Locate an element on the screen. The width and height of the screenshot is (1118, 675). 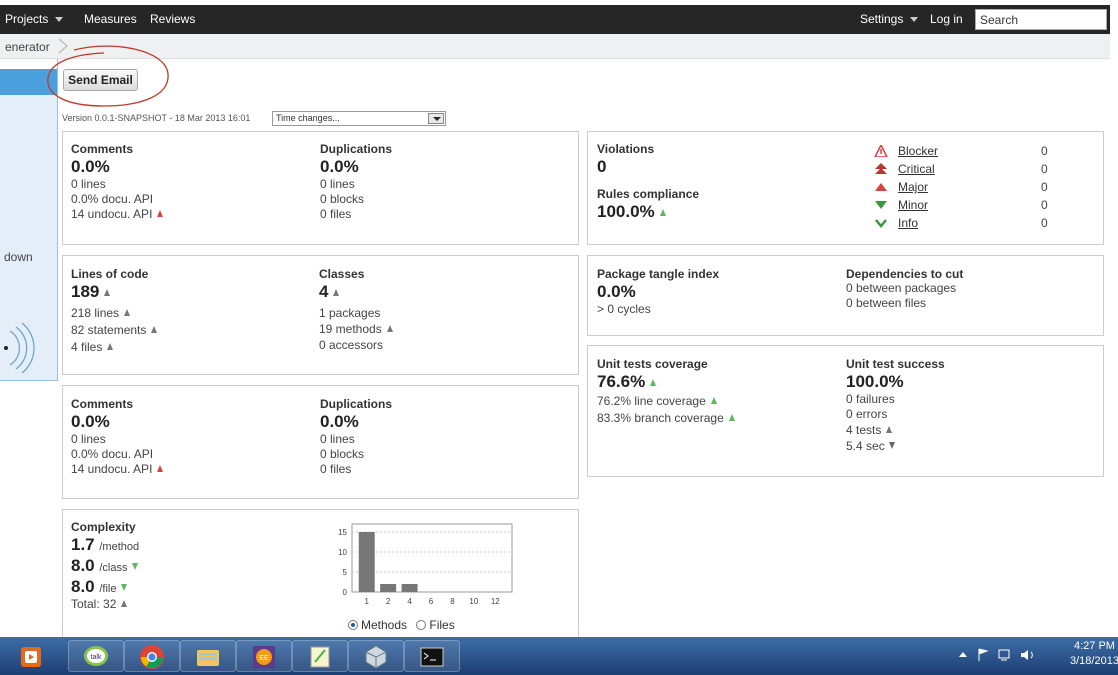
major-link: Major is located at coordinates (913, 187).